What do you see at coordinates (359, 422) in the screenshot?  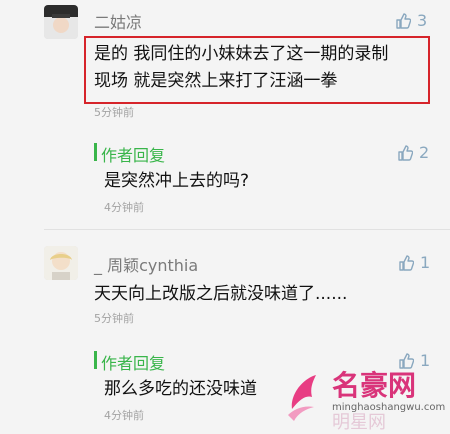 I see `watermark-overlay-text: 明星网` at bounding box center [359, 422].